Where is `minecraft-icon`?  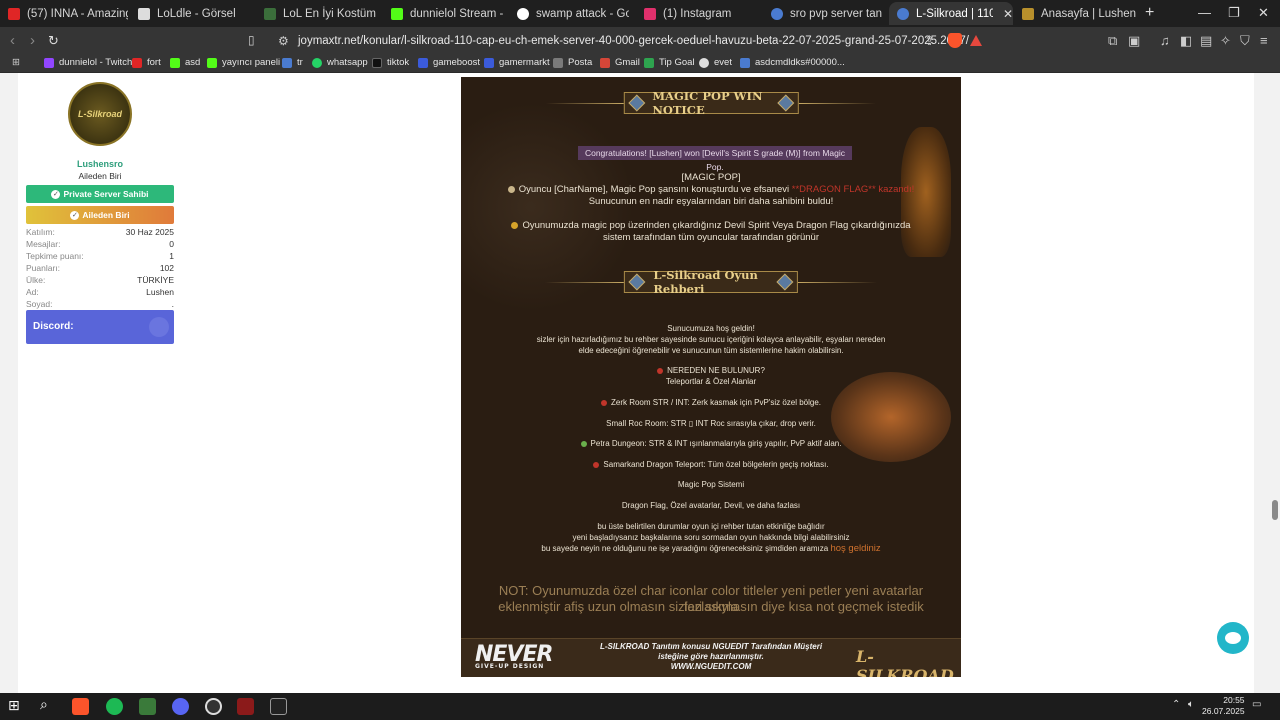 minecraft-icon is located at coordinates (147, 706).